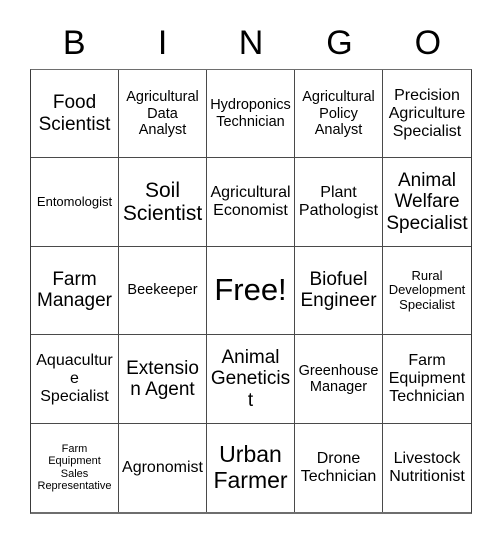  I want to click on bingo-cell-label: Aquaculture Specialist, so click(74, 378).